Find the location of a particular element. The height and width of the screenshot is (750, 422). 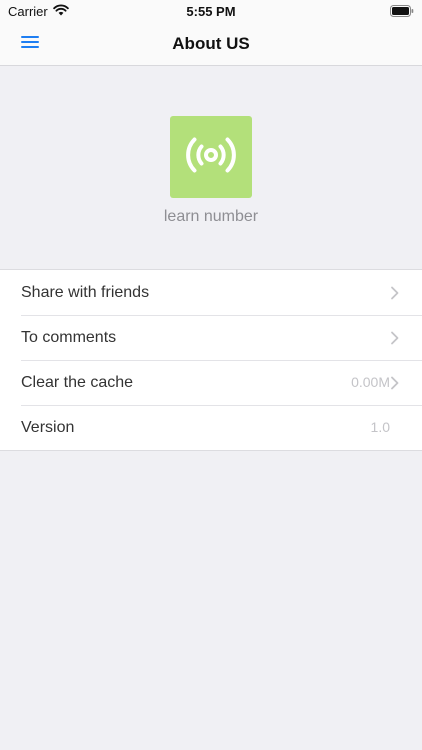

app-logo is located at coordinates (211, 157).